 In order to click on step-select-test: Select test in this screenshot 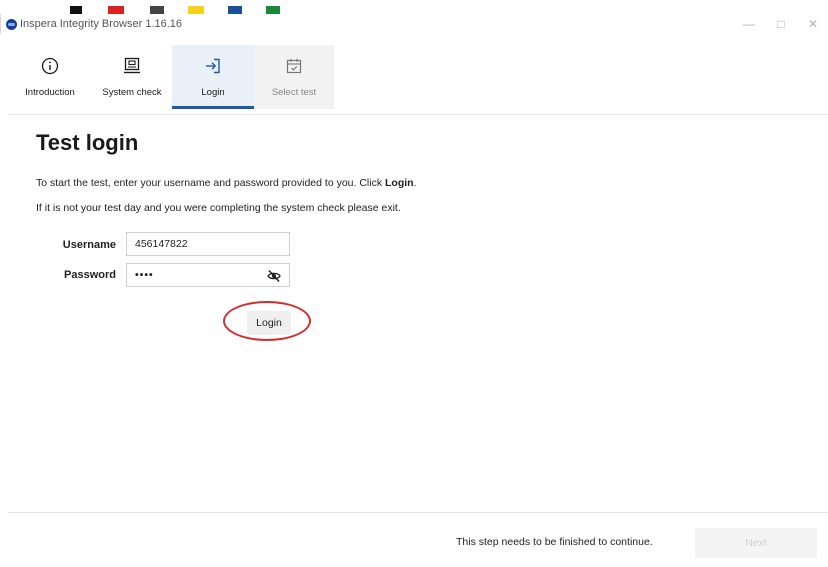, I will do `click(294, 77)`.